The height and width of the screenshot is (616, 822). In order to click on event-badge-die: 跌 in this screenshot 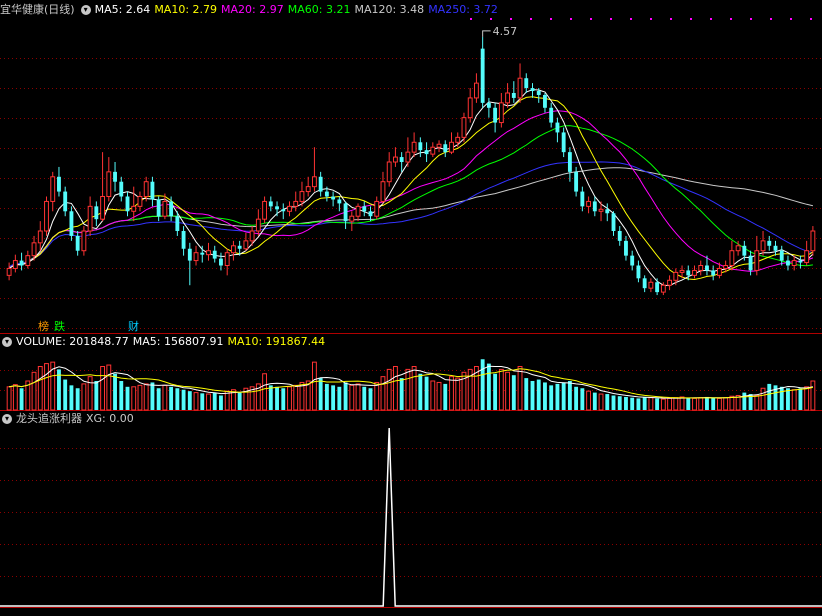, I will do `click(59, 326)`.